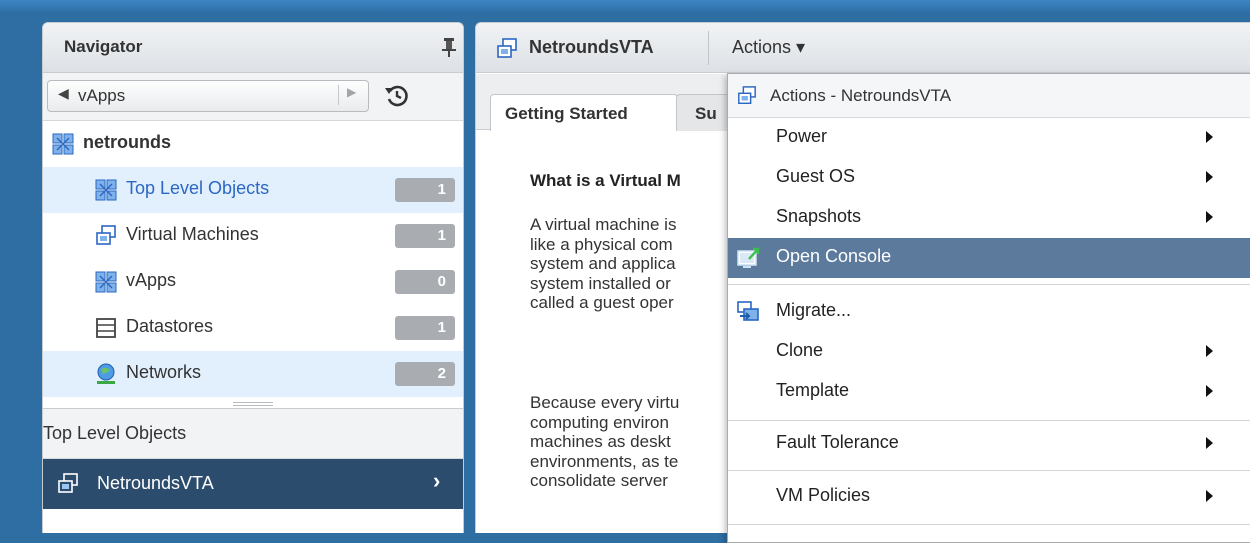 The height and width of the screenshot is (543, 1250). I want to click on actions-dropdown-button: Actions ▾, so click(768, 47).